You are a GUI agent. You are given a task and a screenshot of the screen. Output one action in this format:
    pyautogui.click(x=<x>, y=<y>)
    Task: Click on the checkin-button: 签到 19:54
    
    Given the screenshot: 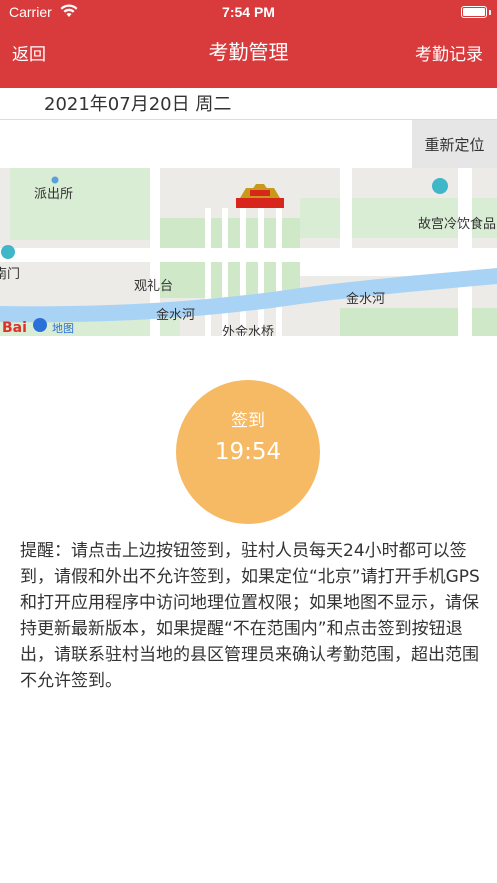 What is the action you would take?
    pyautogui.click(x=248, y=452)
    